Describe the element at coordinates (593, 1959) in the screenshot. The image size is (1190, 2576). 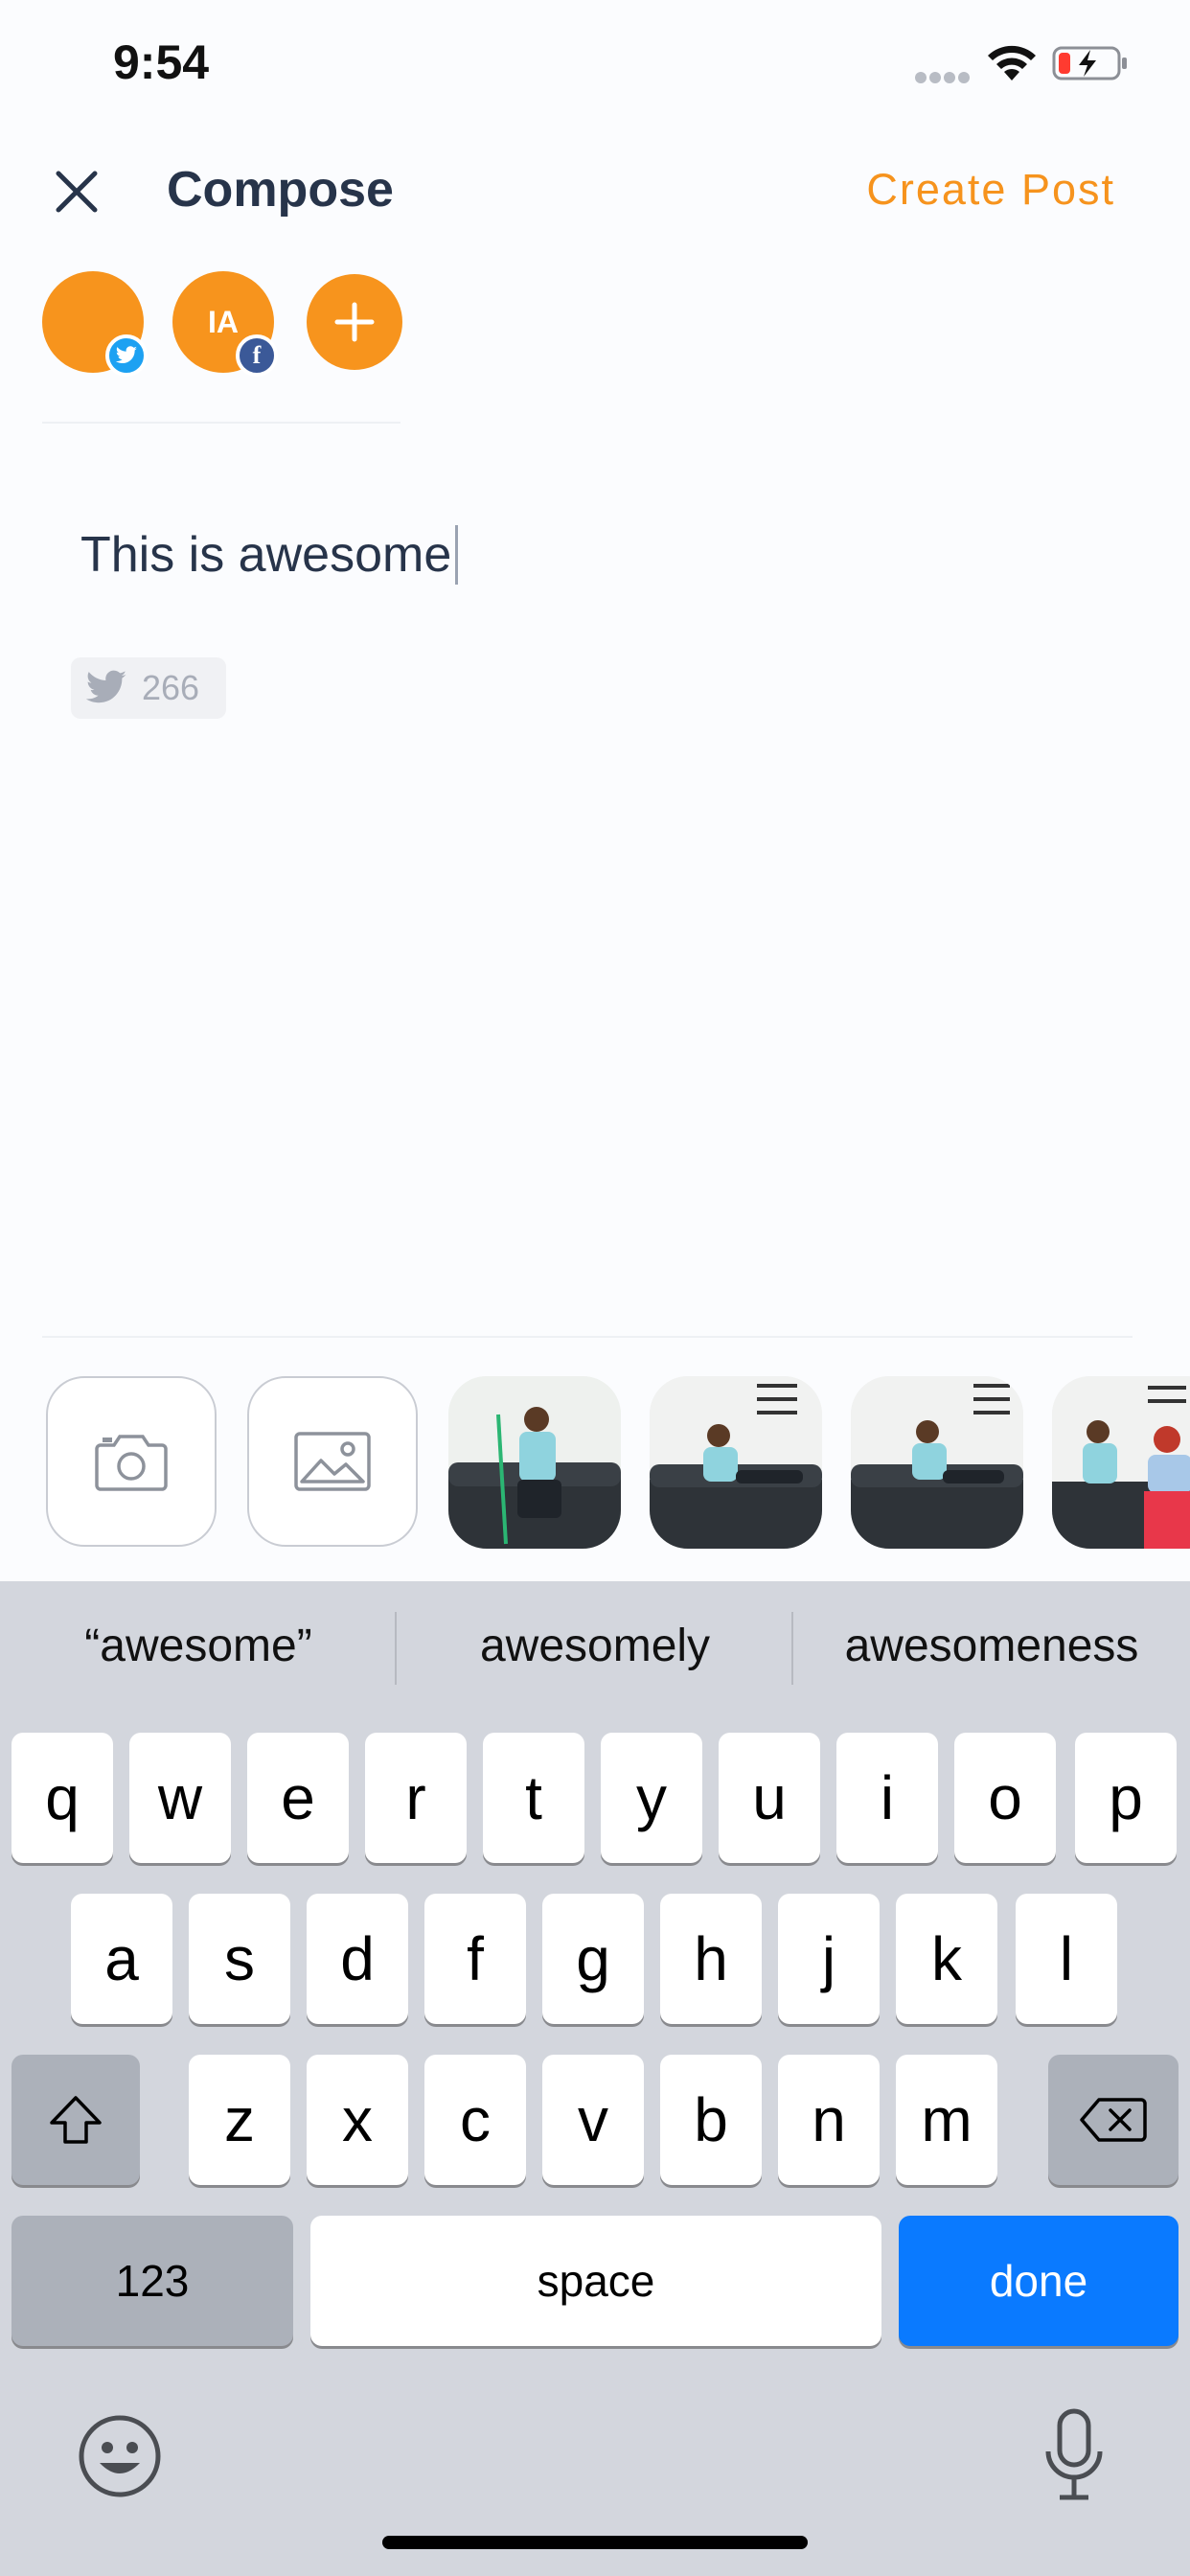
I see `key-g: g` at that location.